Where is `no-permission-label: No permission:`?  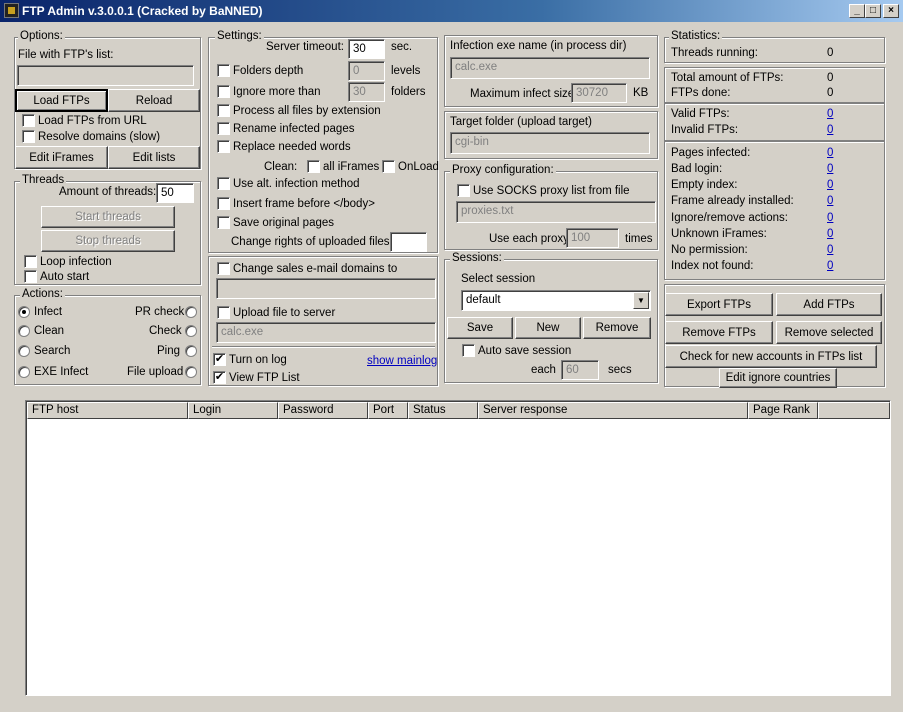 no-permission-label: No permission: is located at coordinates (709, 250).